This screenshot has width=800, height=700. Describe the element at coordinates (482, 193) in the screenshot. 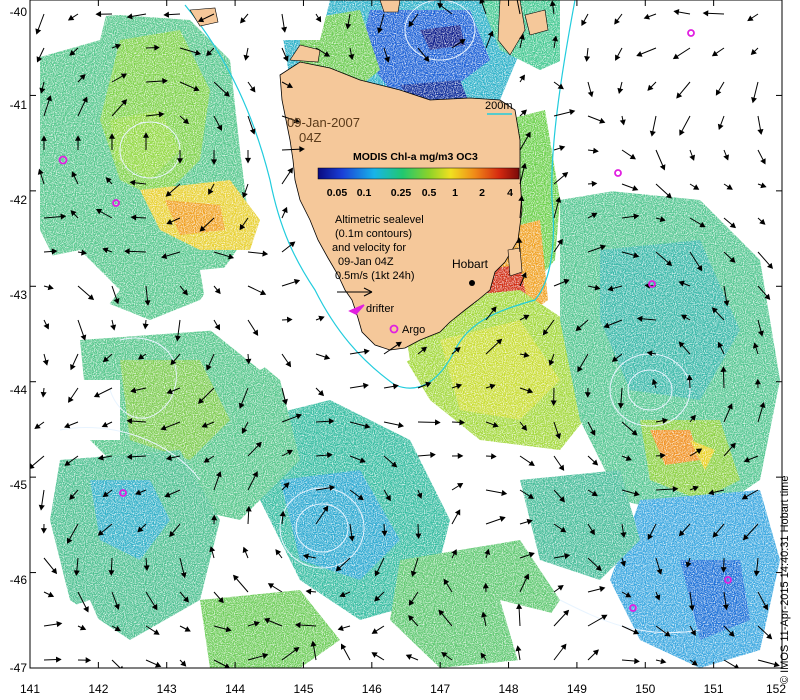

I see `colorbar-tick-label: 2` at that location.